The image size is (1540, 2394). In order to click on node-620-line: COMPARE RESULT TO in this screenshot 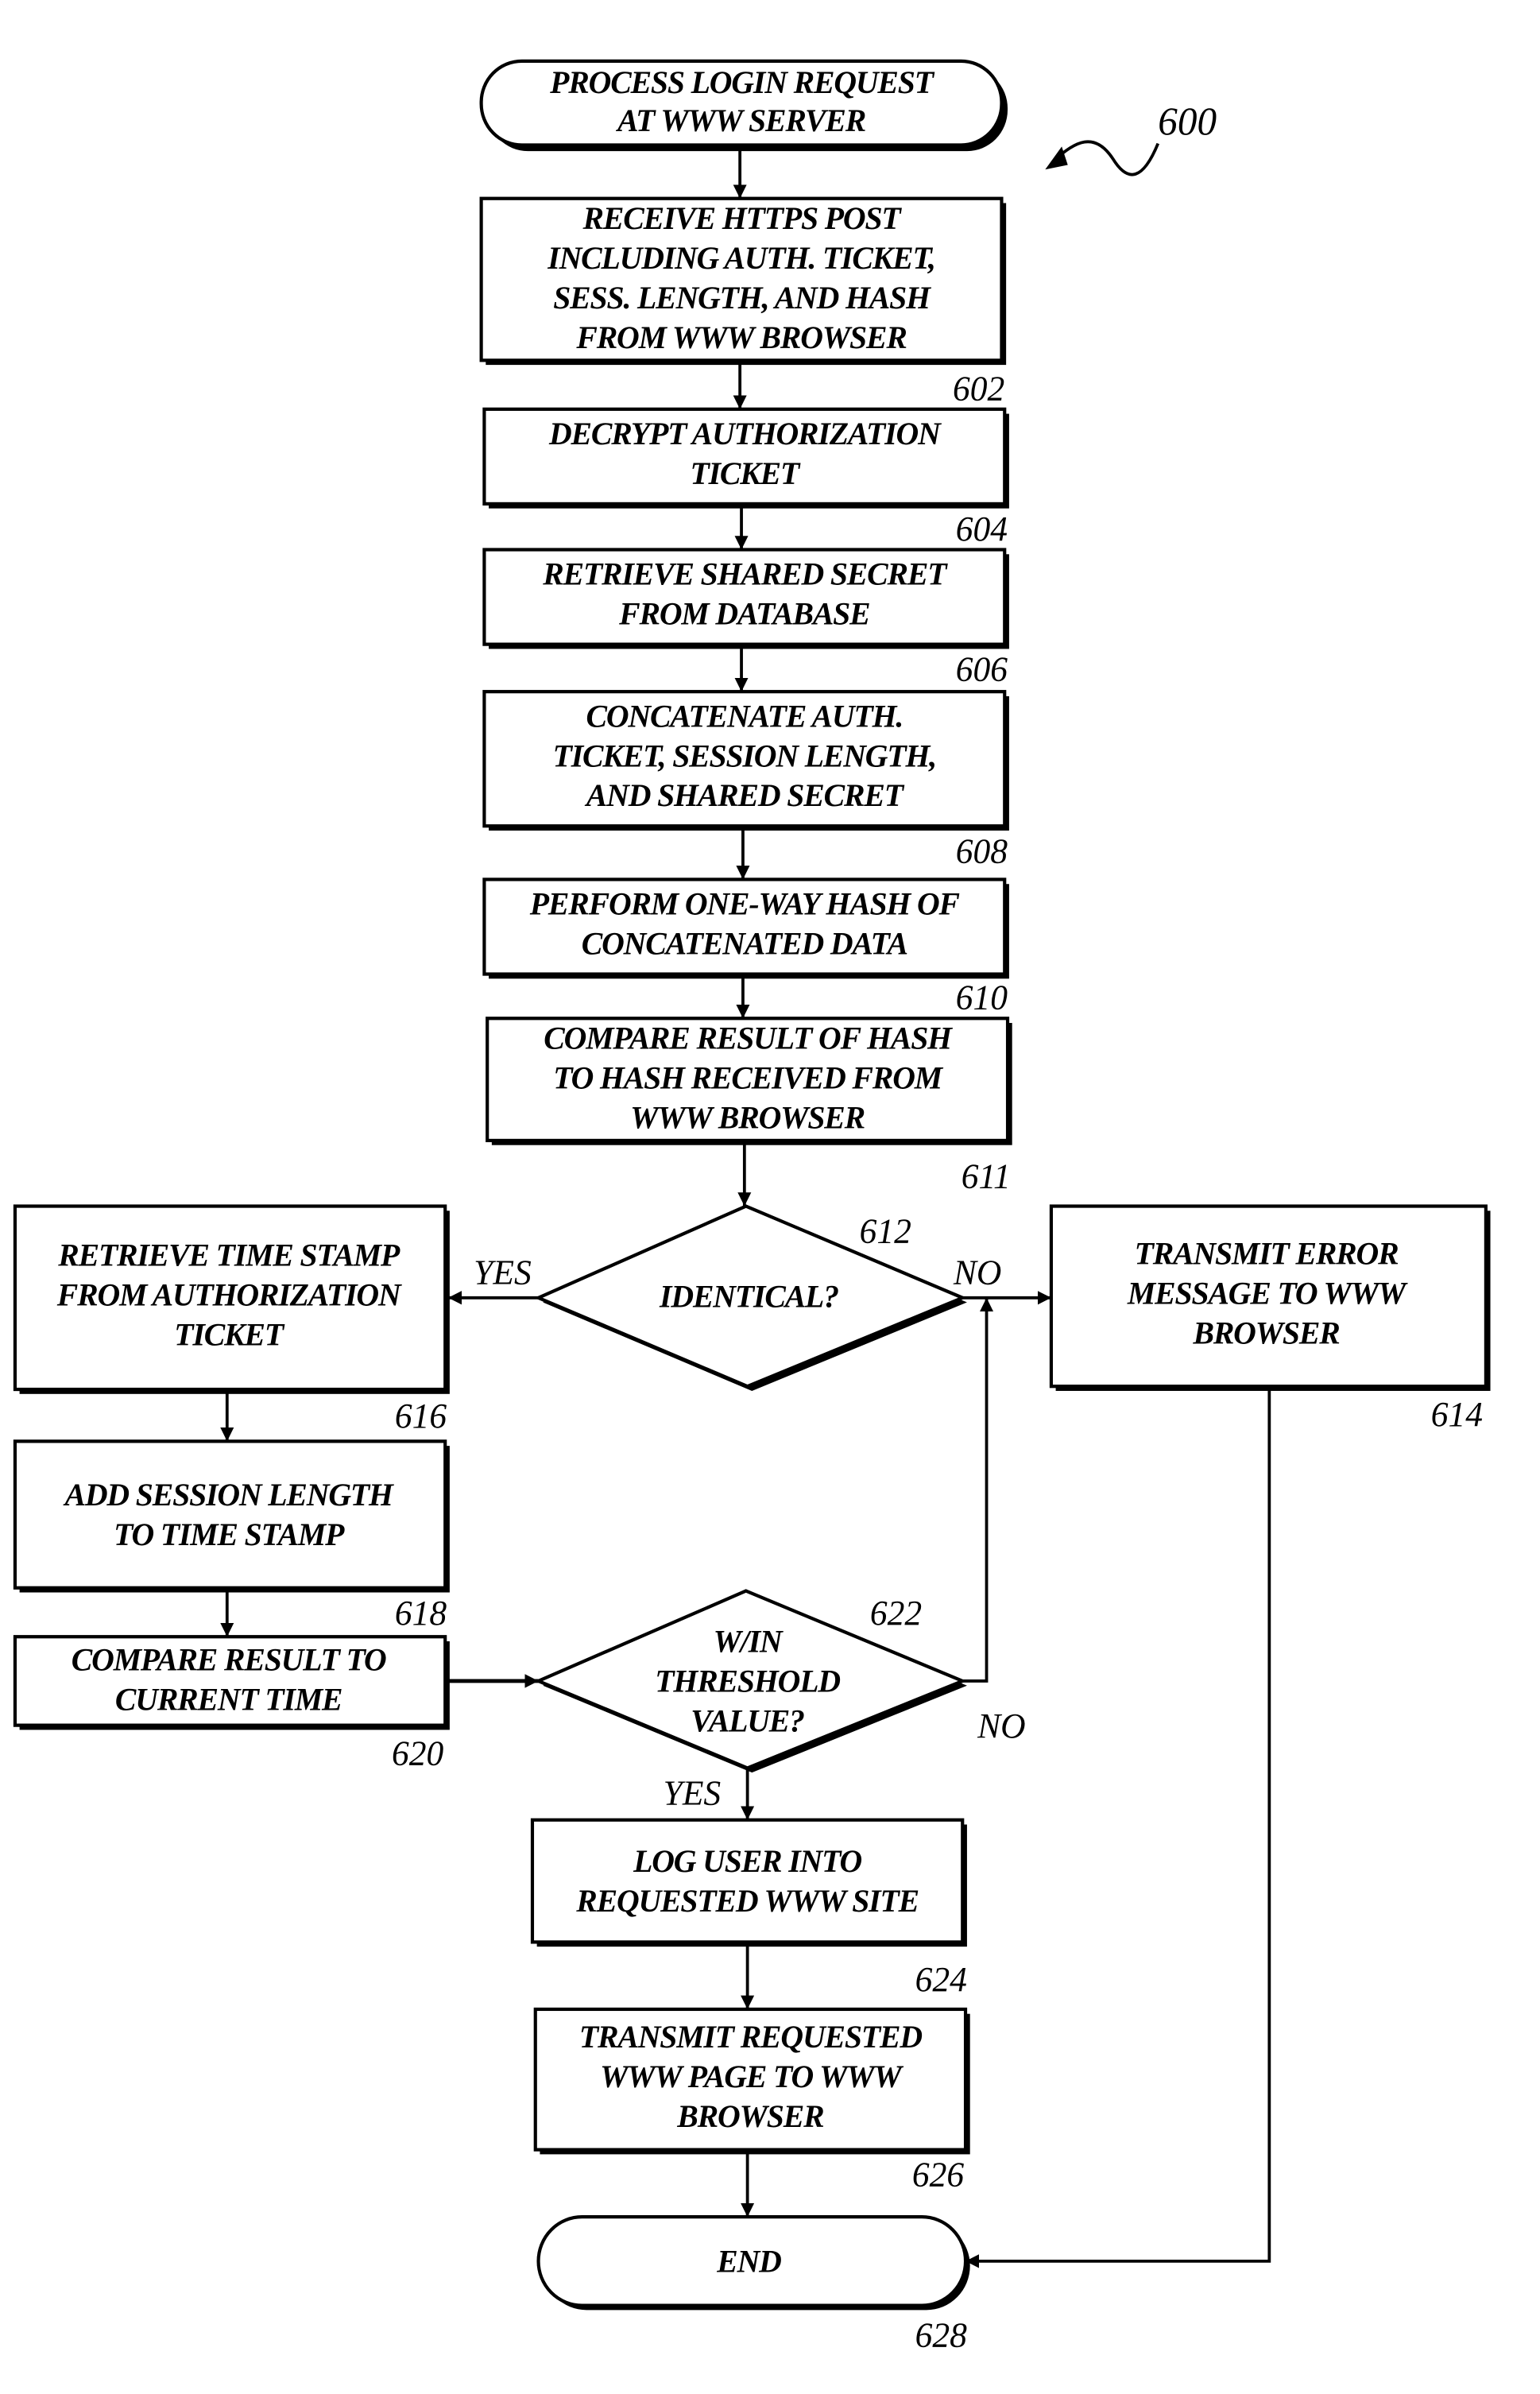, I will do `click(229, 1659)`.